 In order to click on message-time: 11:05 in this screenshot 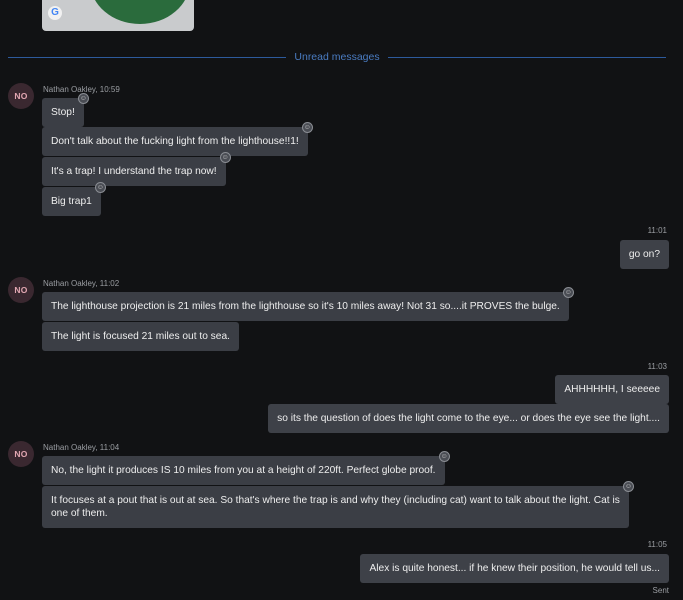, I will do `click(657, 544)`.